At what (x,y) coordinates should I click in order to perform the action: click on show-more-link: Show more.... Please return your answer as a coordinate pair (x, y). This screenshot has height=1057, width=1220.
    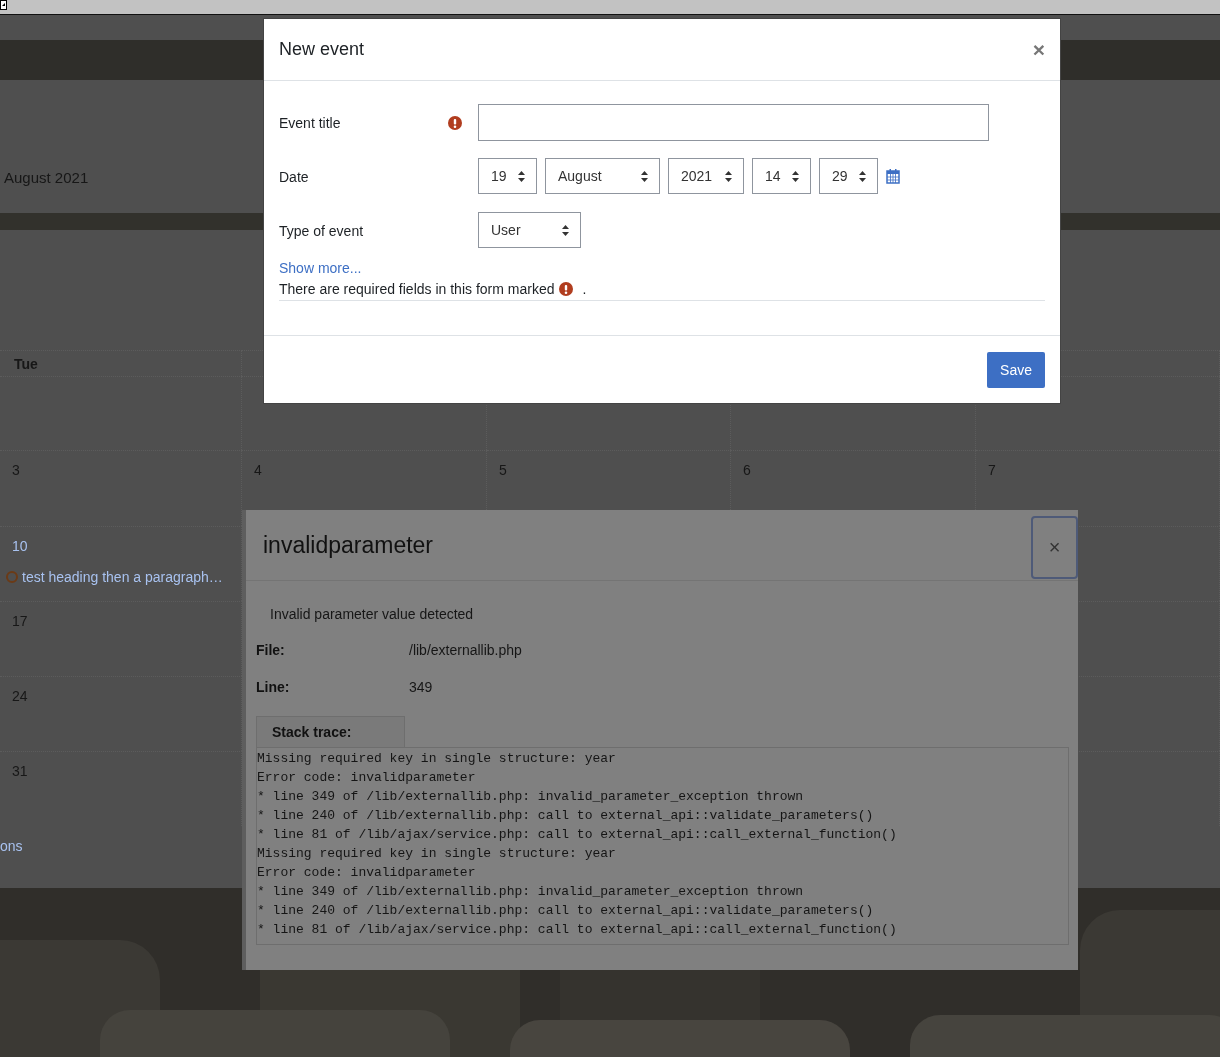
    Looking at the image, I should click on (320, 268).